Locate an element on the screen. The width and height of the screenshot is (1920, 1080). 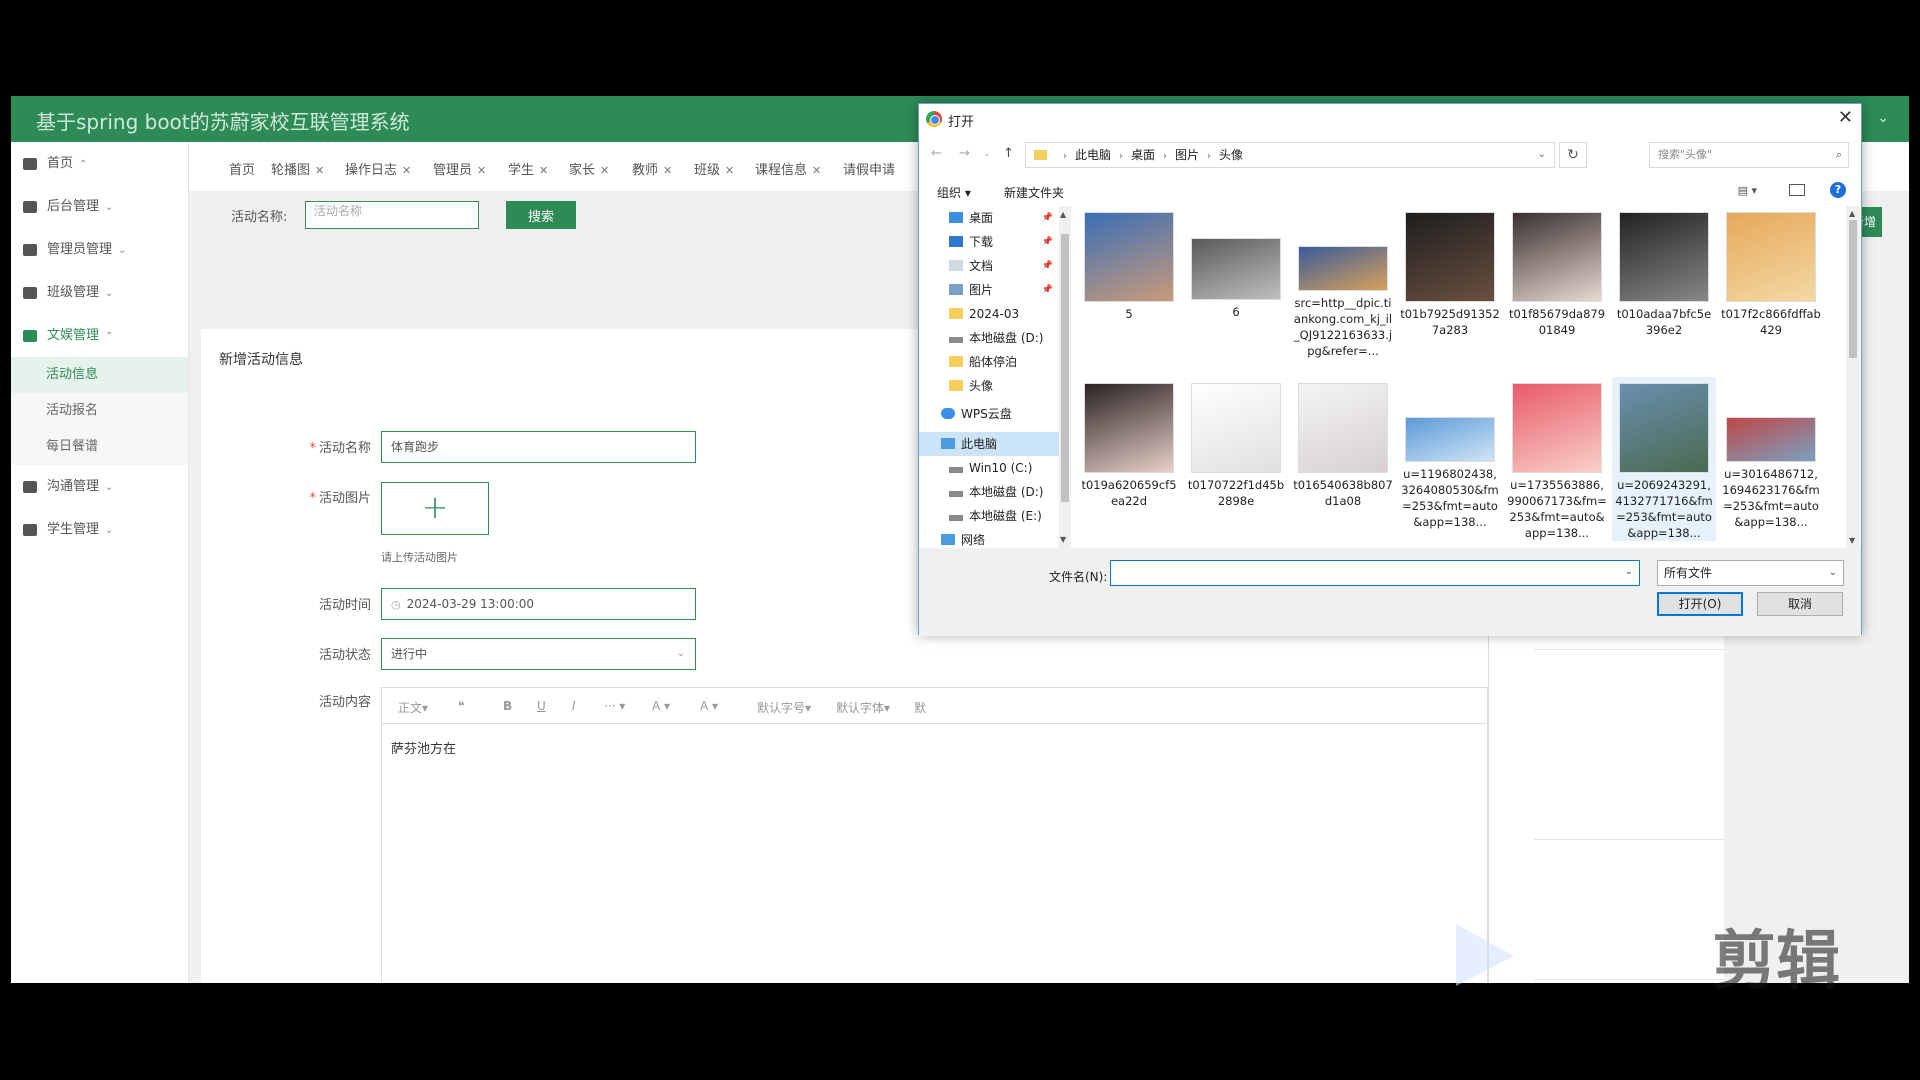
breadcrumb-item: 此电脑 is located at coordinates (1093, 155).